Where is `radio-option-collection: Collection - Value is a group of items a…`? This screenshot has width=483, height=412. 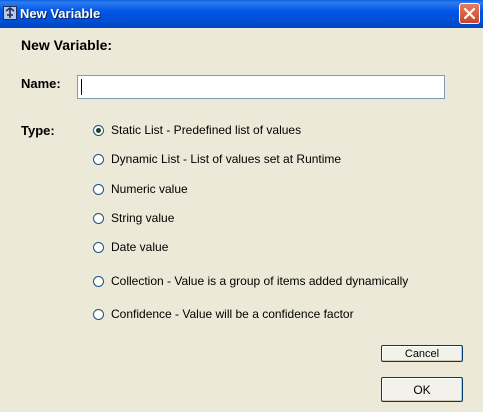
radio-option-collection: Collection - Value is a group of items a… is located at coordinates (250, 281).